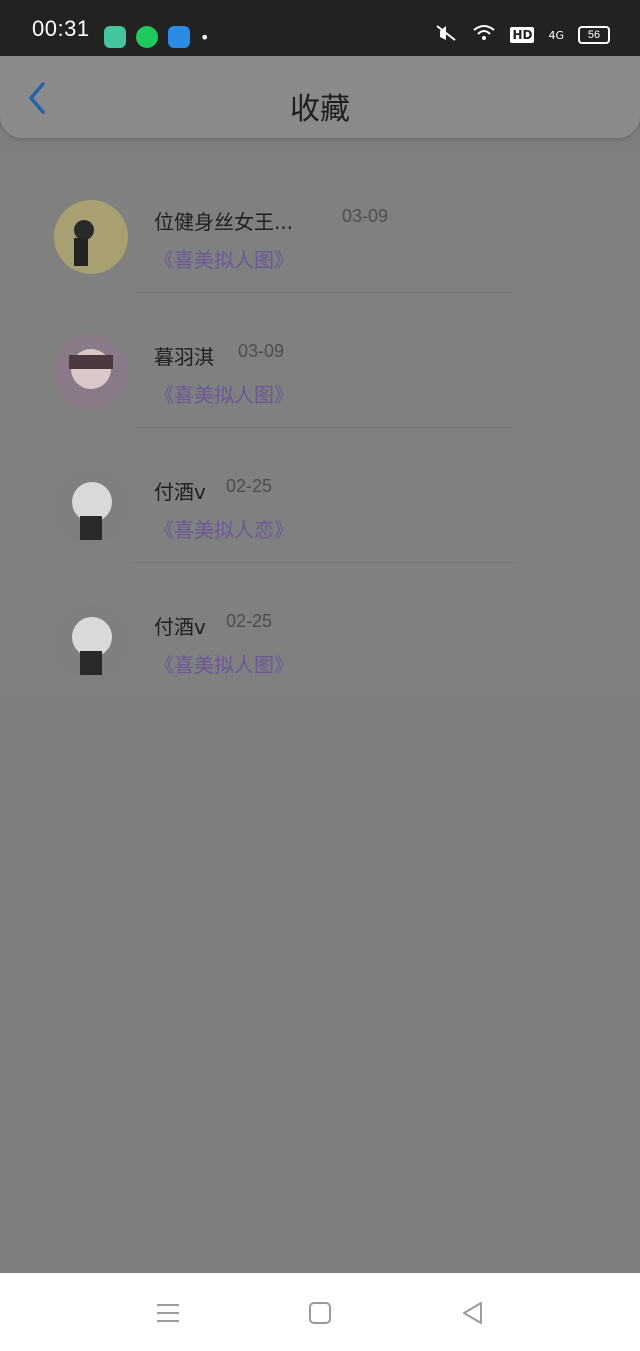 This screenshot has width=640, height=1351. Describe the element at coordinates (61, 28) in the screenshot. I see `status-time: 00:31` at that location.